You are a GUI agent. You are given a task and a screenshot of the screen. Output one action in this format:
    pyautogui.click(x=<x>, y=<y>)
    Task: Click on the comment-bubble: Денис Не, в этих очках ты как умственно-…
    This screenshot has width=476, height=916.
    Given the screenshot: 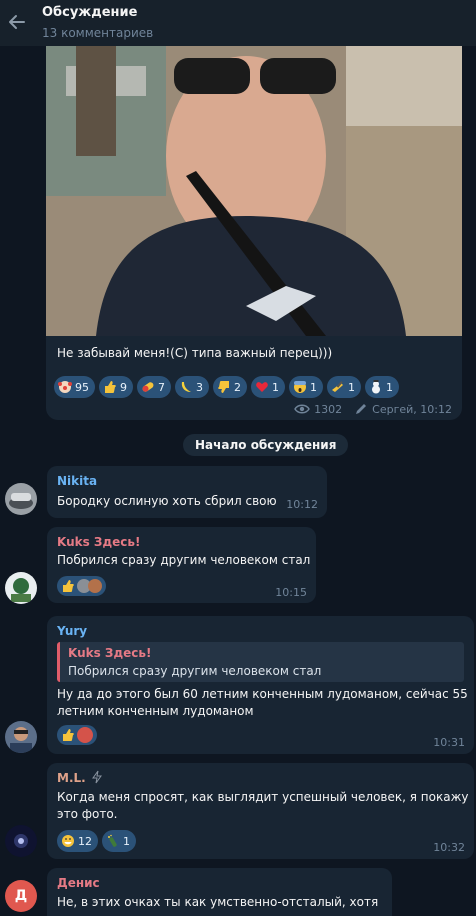 What is the action you would take?
    pyautogui.click(x=219, y=892)
    